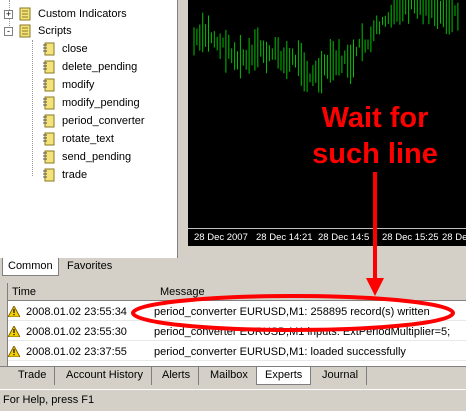 This screenshot has width=466, height=411. I want to click on status-text: For Help, press F1, so click(49, 400).